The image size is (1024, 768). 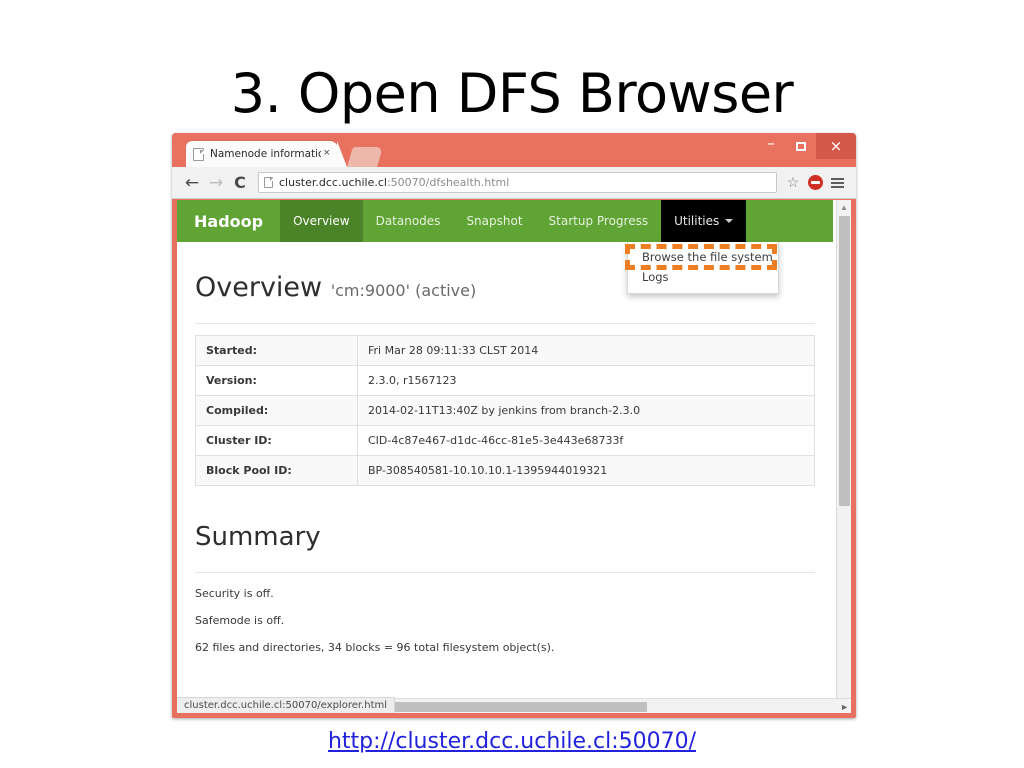 I want to click on bookmark-star-icon: ☆, so click(x=793, y=183).